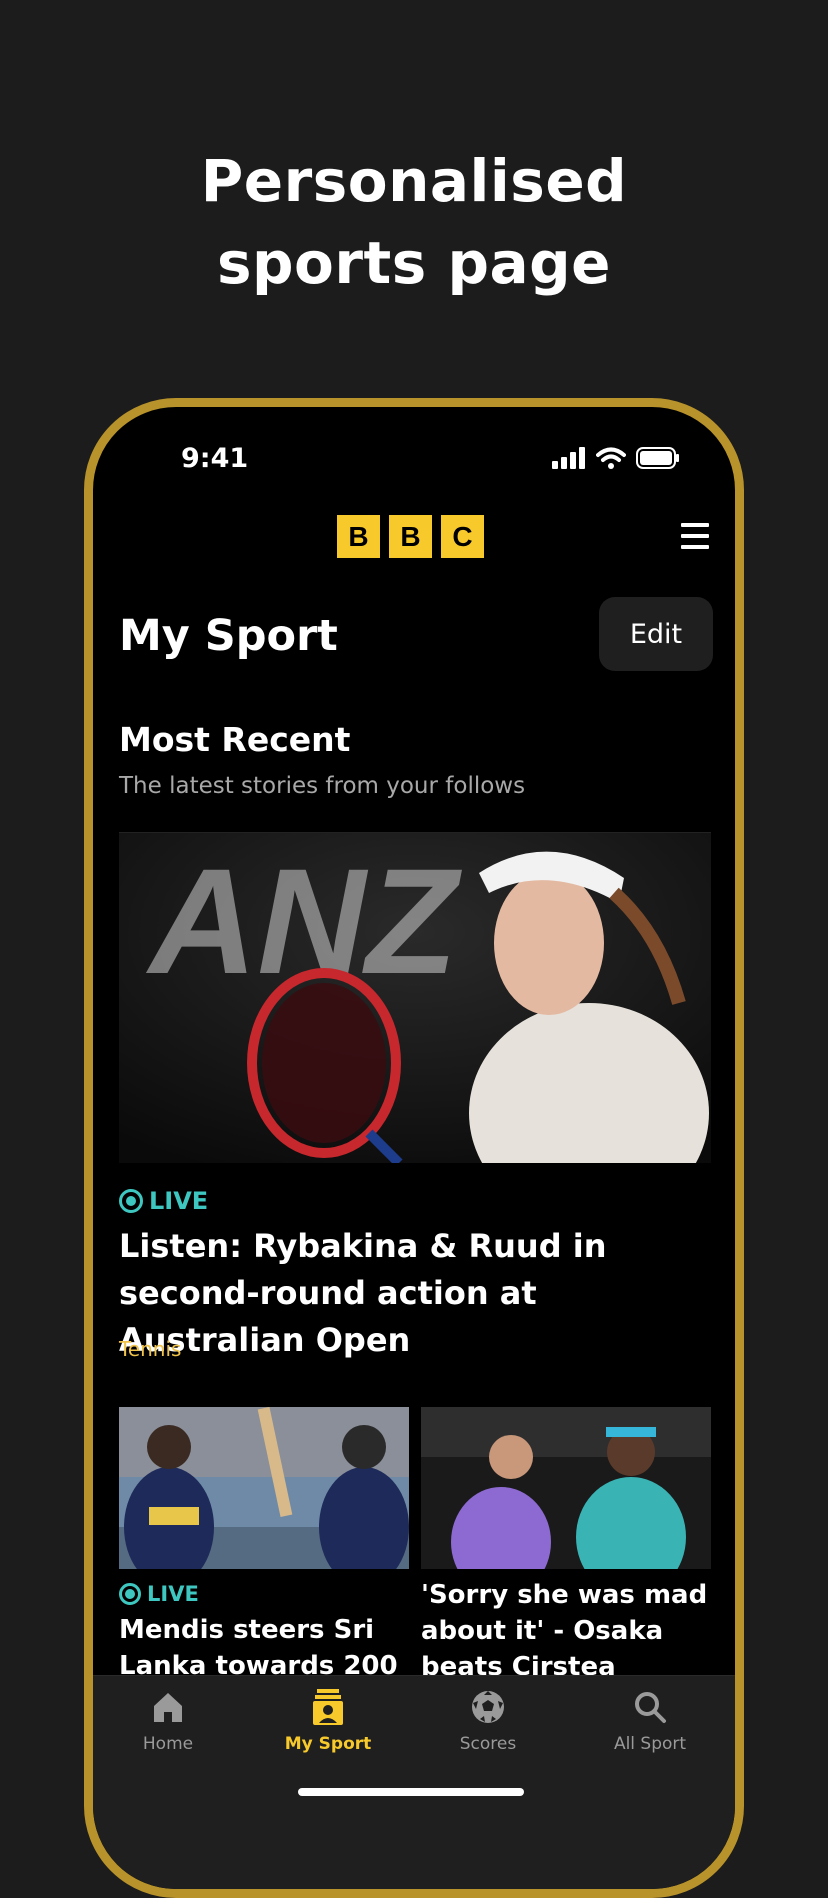  I want to click on promo-title: Personalised sports page, so click(414, 222).